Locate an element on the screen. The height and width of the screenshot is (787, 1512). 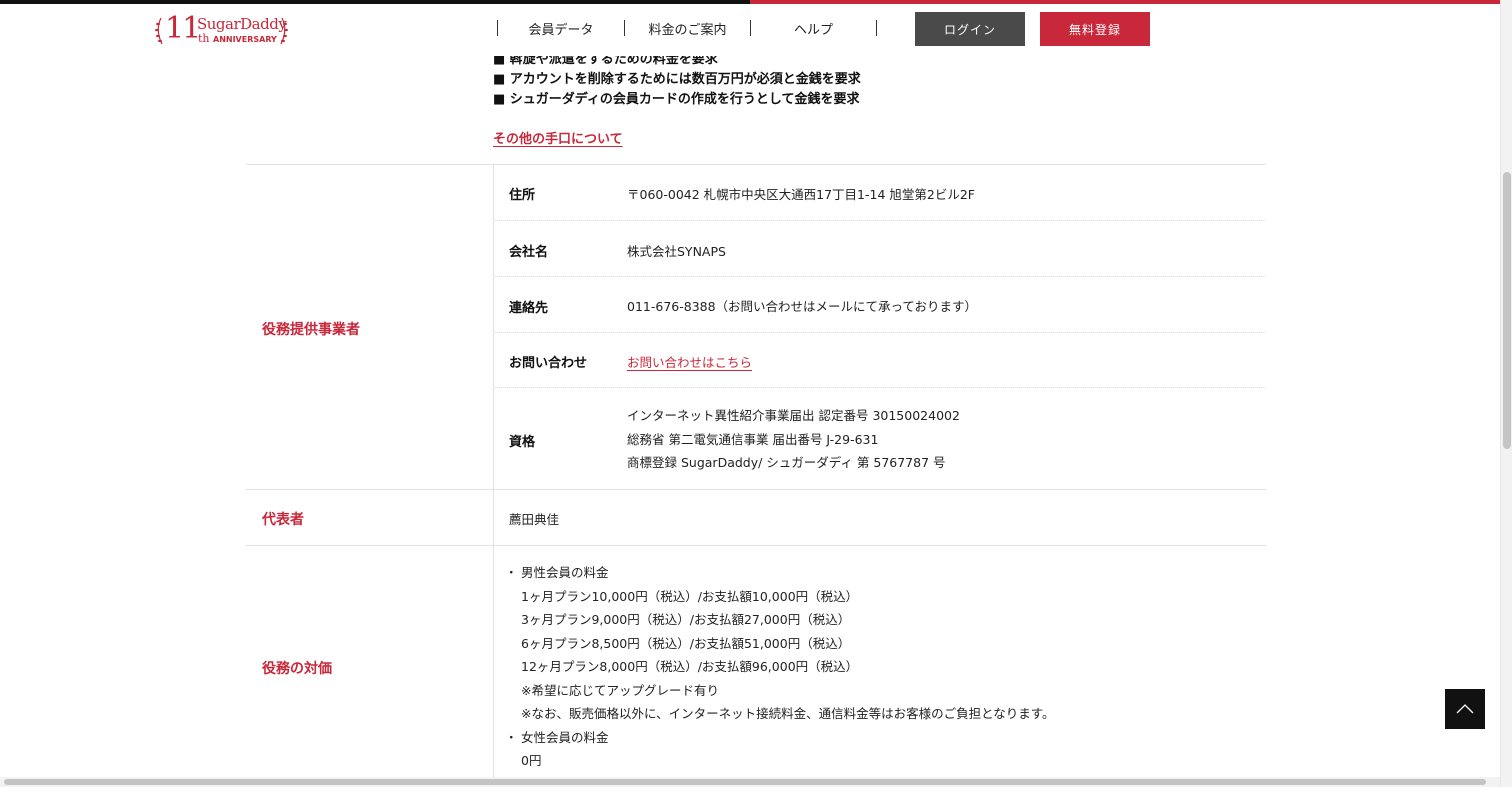
vertical-scrollbar is located at coordinates (1506, 393).